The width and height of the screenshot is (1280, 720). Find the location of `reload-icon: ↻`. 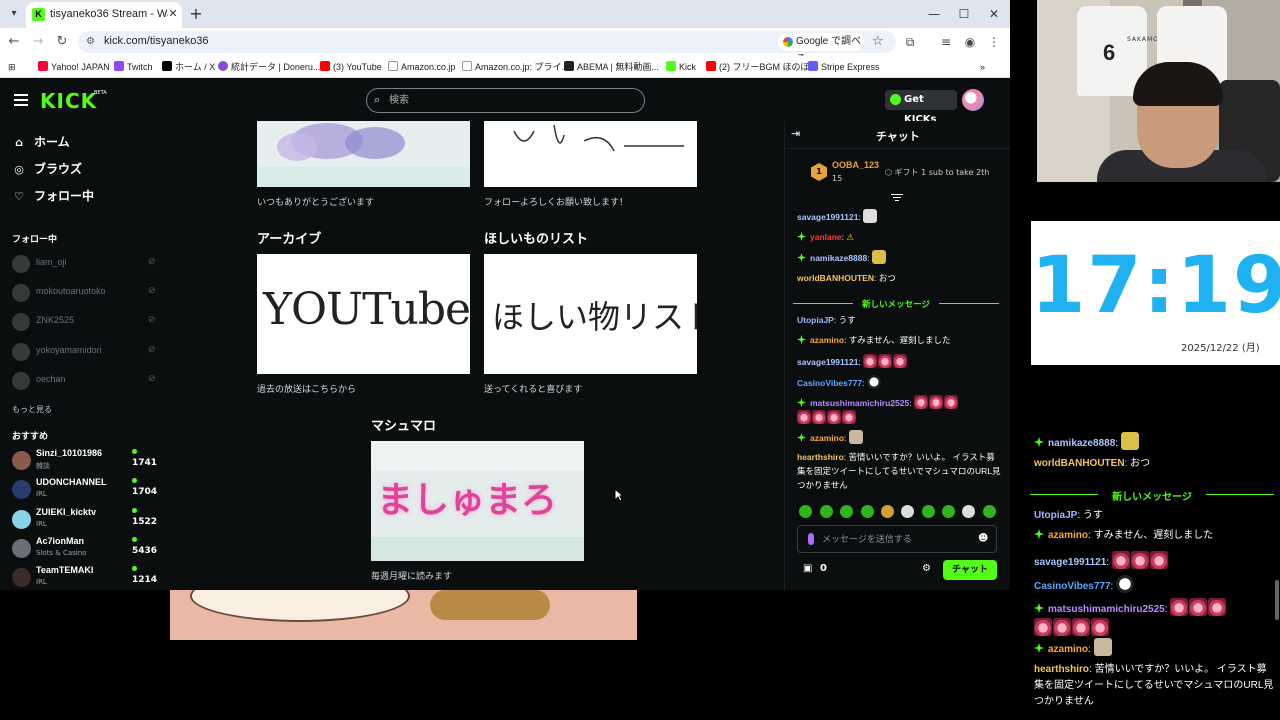

reload-icon: ↻ is located at coordinates (62, 42).